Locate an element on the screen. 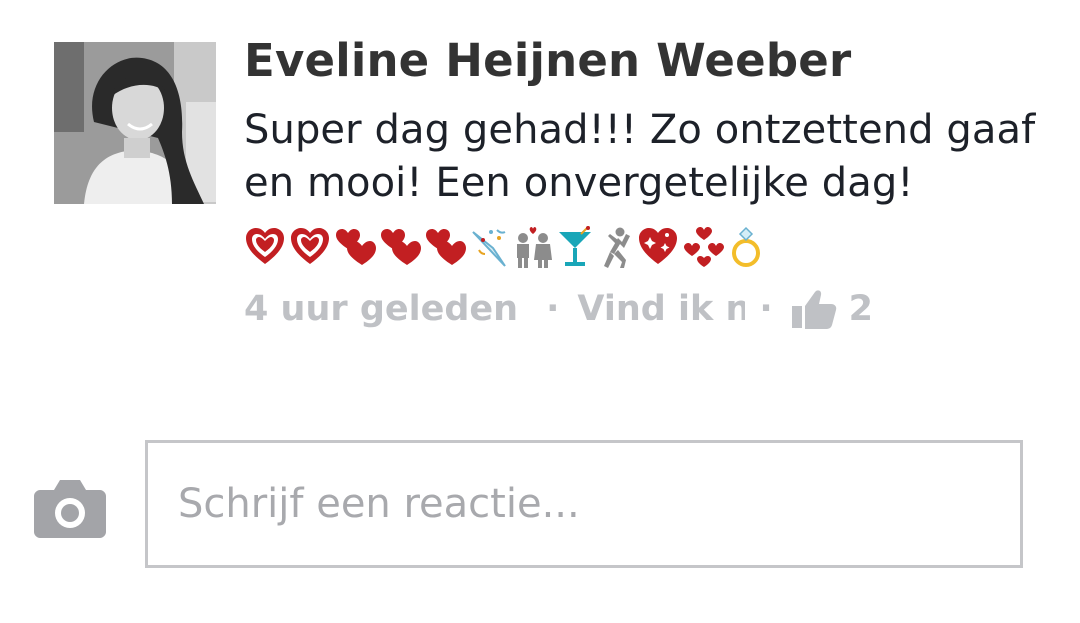  cocktail-icon is located at coordinates (575, 246).